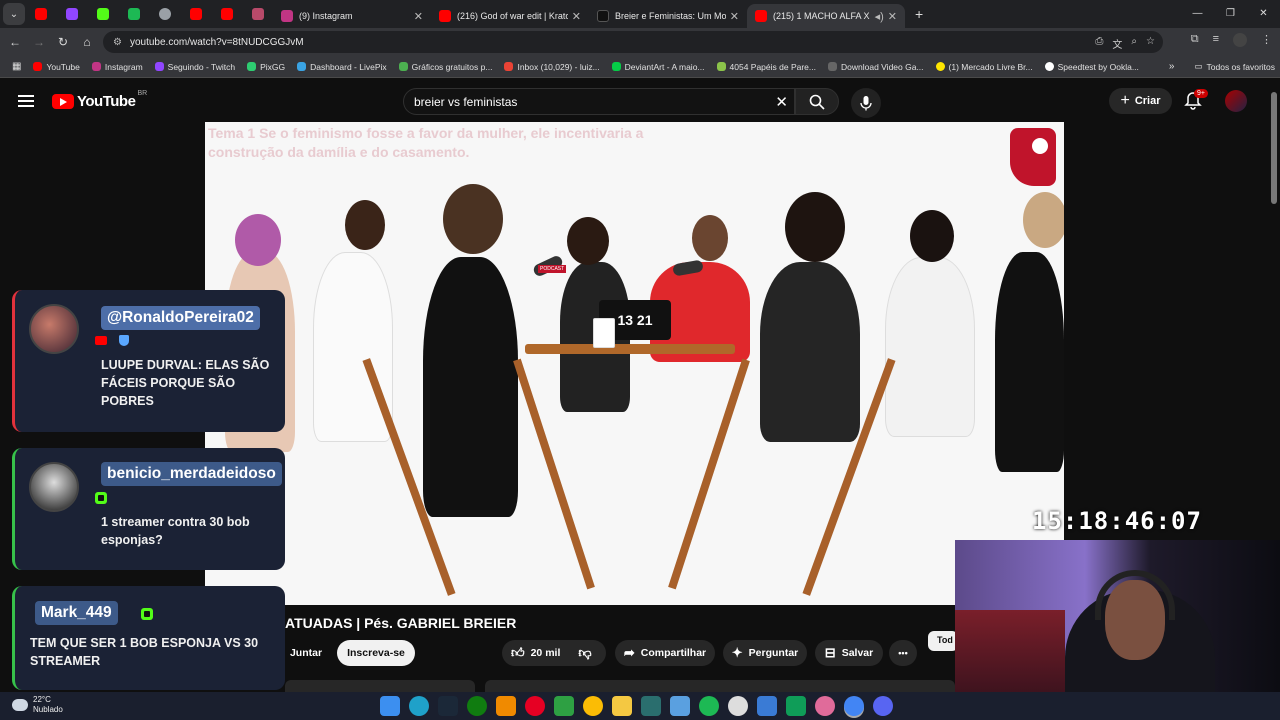 This screenshot has height=720, width=1280. I want to click on ask-button: ✦ Perguntar, so click(765, 653).